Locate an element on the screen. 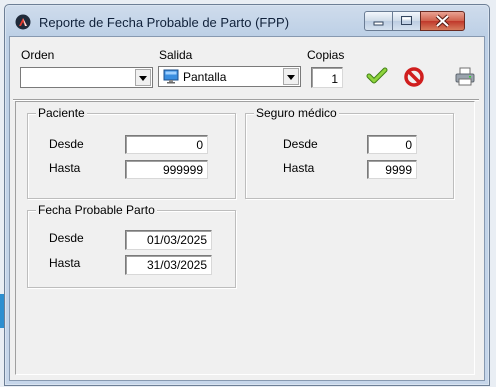 The height and width of the screenshot is (387, 496). fpp-hasta-label: Hasta is located at coordinates (65, 263).